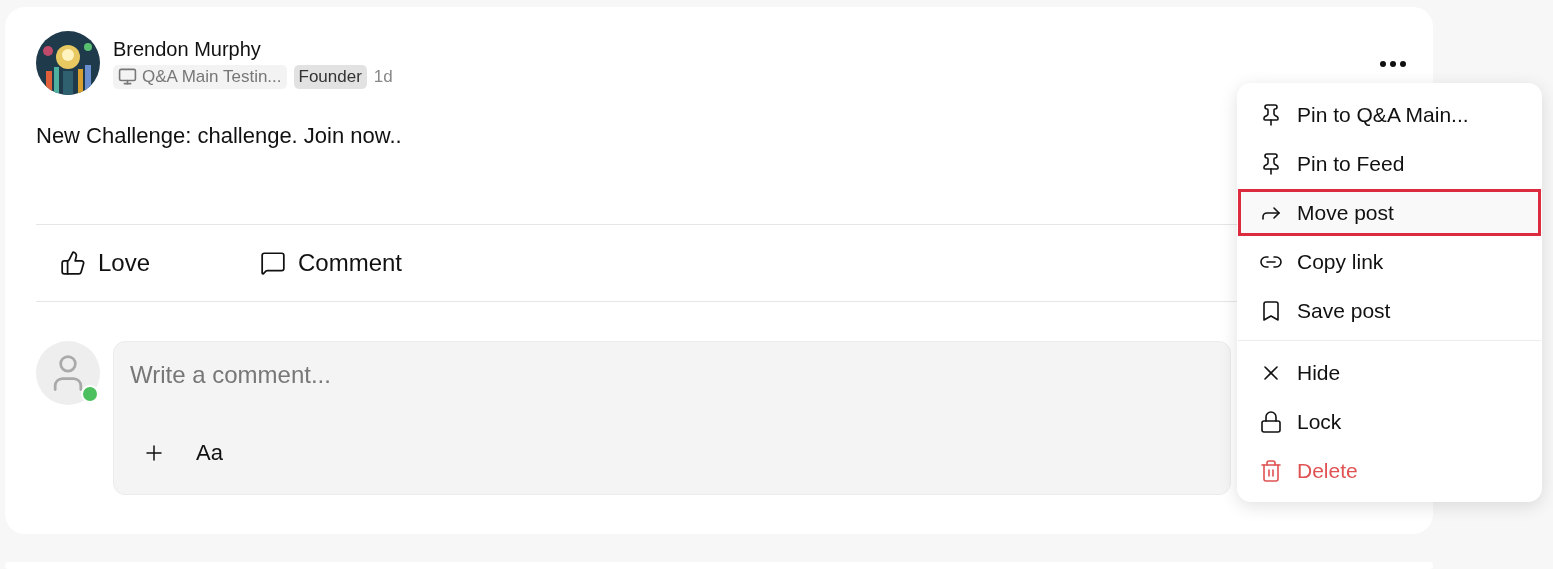 The width and height of the screenshot is (1553, 569). I want to click on more-options-button, so click(1393, 64).